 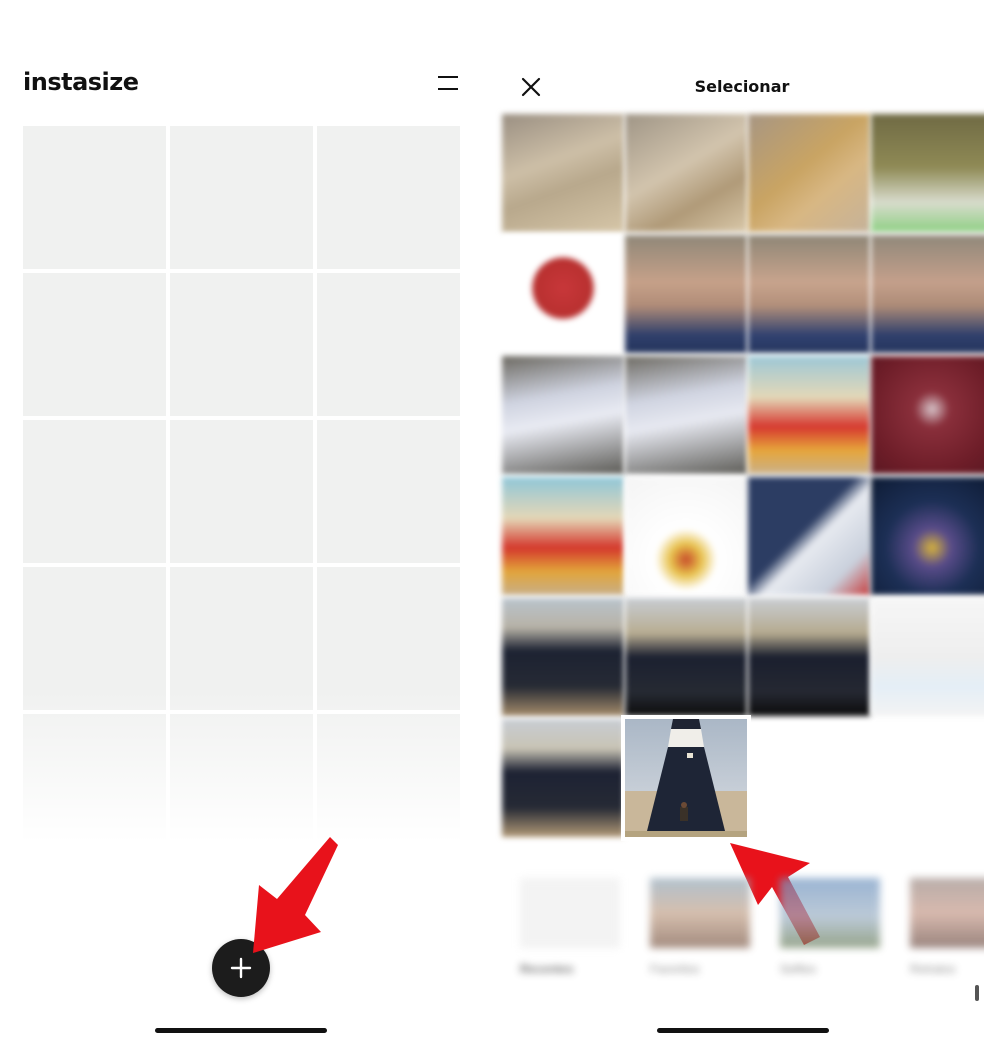 What do you see at coordinates (977, 993) in the screenshot?
I see `scroll-indicator` at bounding box center [977, 993].